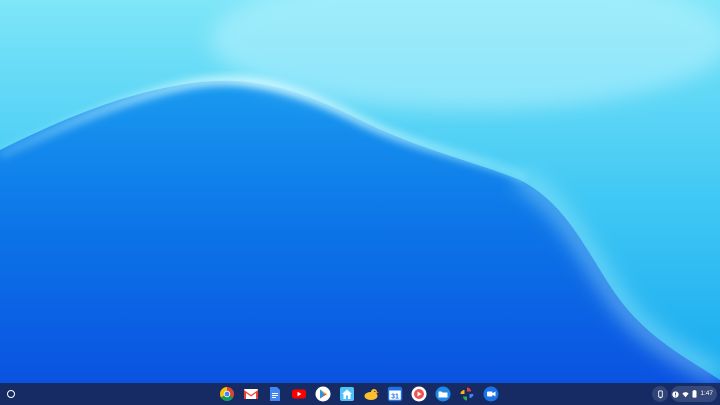 The height and width of the screenshot is (405, 720). I want to click on stylus-tools-button, so click(660, 394).